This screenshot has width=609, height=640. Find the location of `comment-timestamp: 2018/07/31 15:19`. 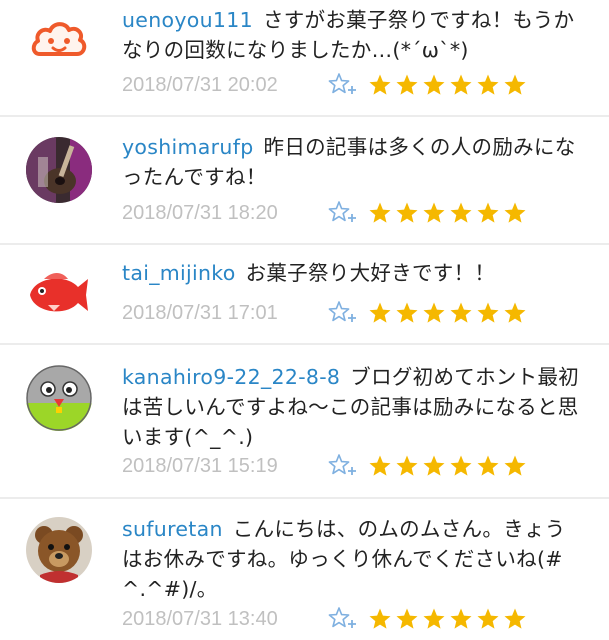

comment-timestamp: 2018/07/31 15:19 is located at coordinates (200, 465).